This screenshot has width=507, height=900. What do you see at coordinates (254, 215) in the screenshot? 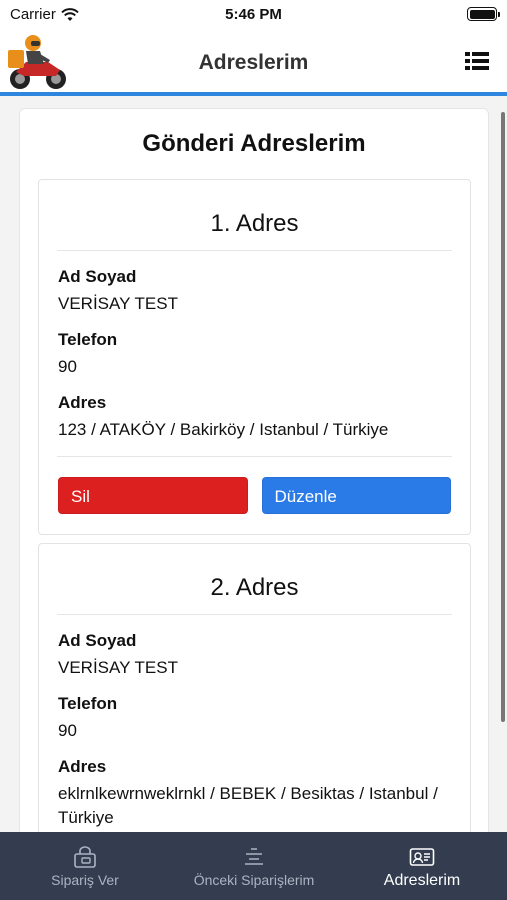
I see `address-title: 1. Adres` at bounding box center [254, 215].